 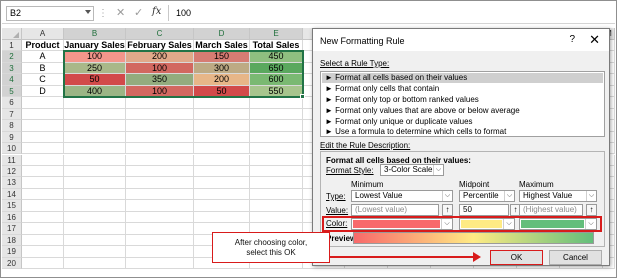 What do you see at coordinates (516, 257) in the screenshot?
I see `ok-button: OK` at bounding box center [516, 257].